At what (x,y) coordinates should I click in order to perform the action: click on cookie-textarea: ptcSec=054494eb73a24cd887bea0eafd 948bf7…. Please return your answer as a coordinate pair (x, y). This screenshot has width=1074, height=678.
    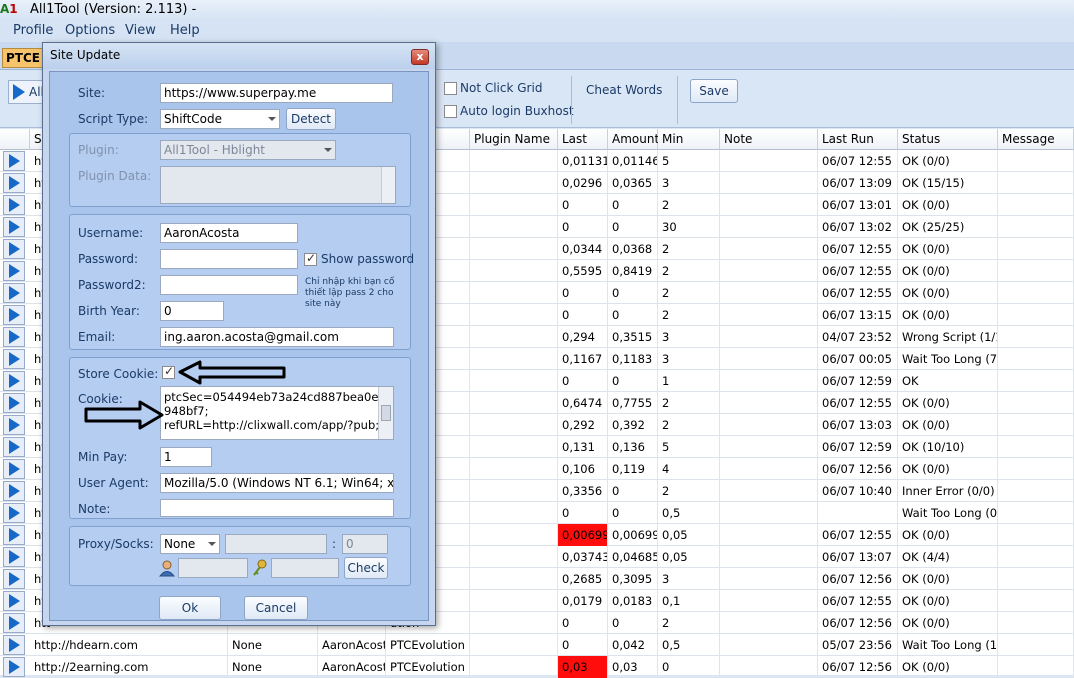
    Looking at the image, I should click on (277, 413).